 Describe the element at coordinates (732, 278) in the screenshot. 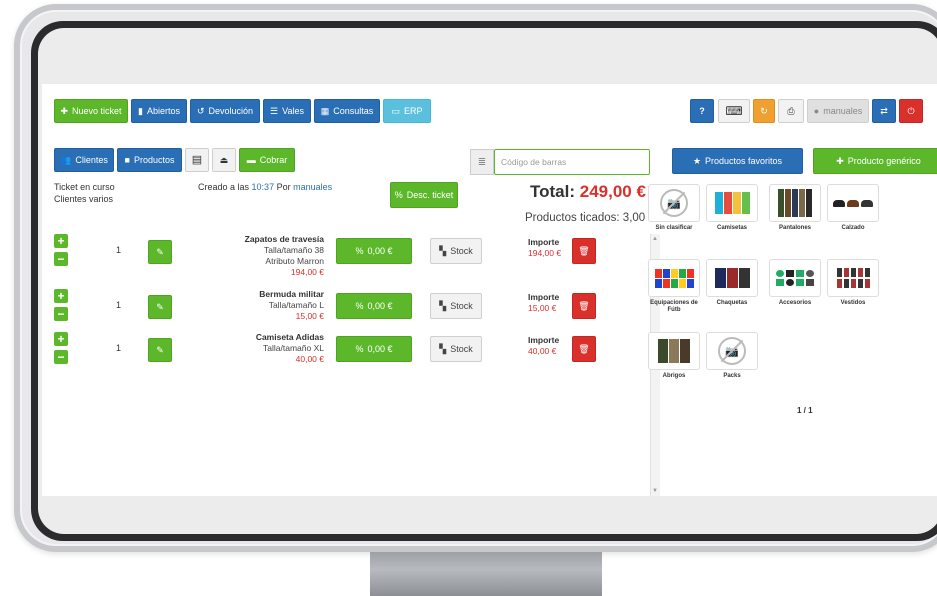

I see `jackets-image` at that location.